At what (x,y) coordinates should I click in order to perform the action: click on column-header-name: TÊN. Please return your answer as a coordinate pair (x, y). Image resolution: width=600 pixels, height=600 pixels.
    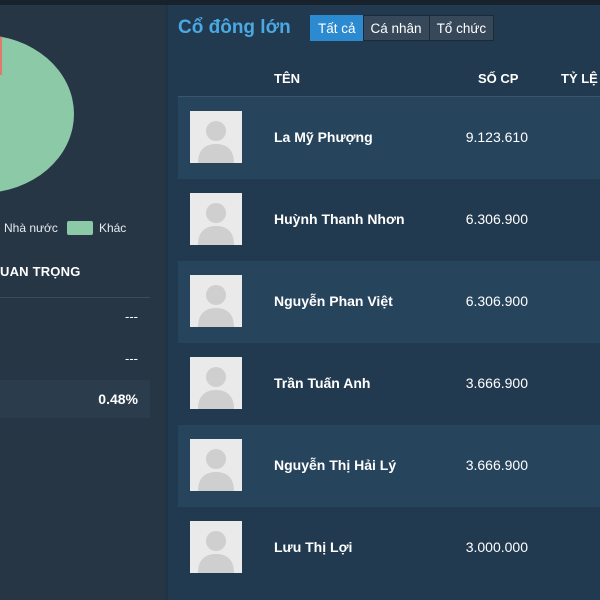
    Looking at the image, I should click on (287, 78).